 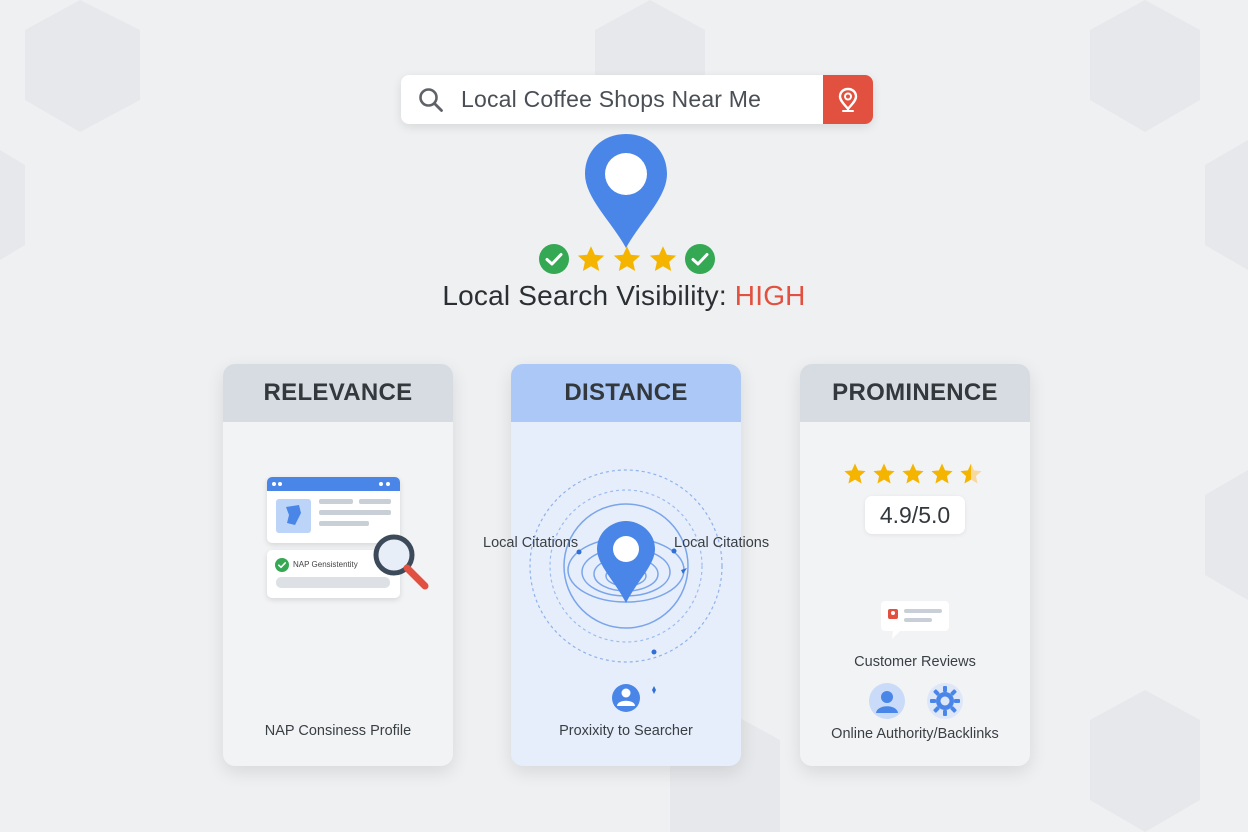 I want to click on rating-score: 4.9/5.0, so click(x=915, y=515).